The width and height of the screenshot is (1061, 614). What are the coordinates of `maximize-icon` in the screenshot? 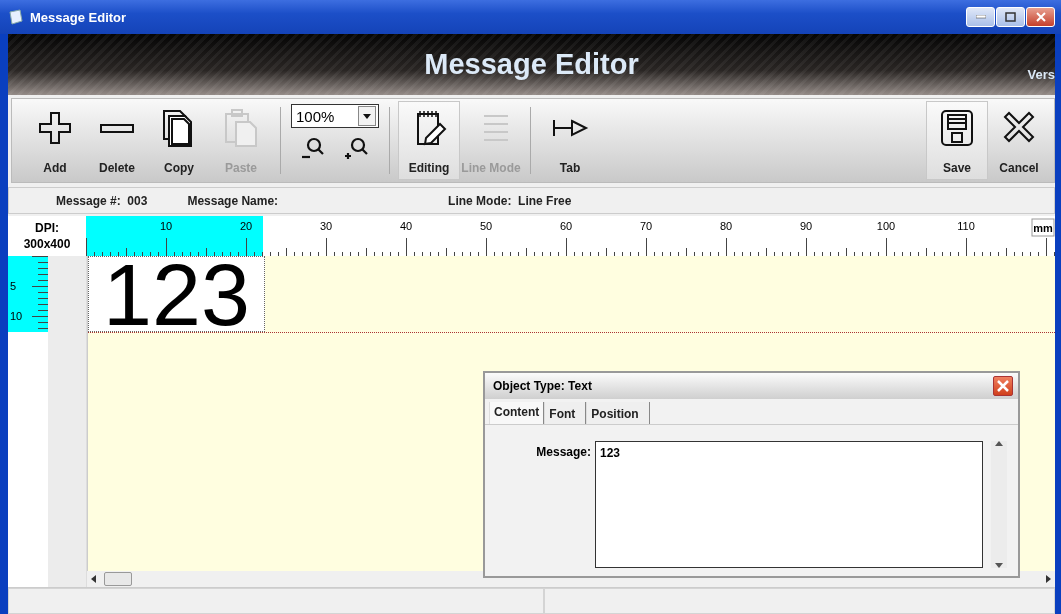 It's located at (1010, 17).